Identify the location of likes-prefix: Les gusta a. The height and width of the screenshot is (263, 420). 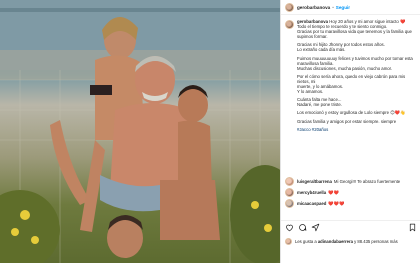
(306, 241).